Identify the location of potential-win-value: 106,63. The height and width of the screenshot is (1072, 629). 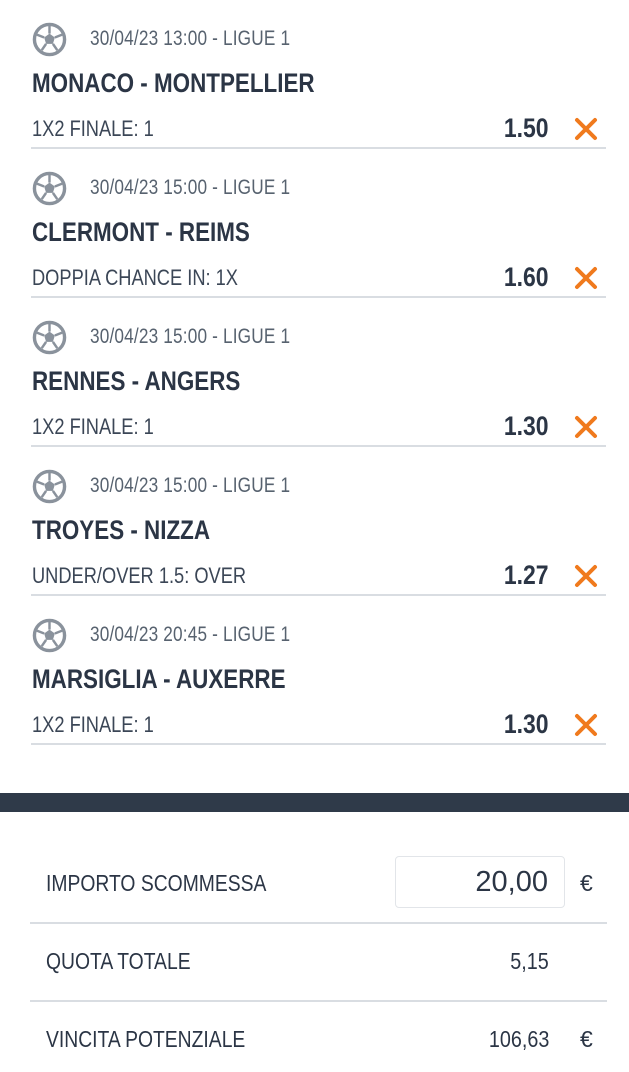
(518, 1039).